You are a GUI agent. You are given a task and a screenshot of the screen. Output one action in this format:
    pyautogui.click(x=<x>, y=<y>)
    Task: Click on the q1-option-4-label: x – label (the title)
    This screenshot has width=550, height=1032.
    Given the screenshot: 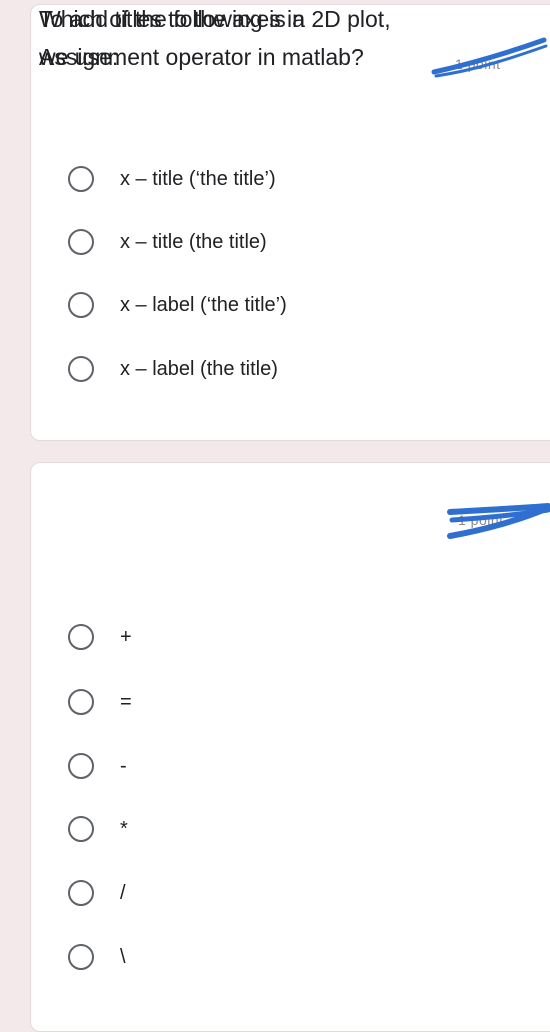 What is the action you would take?
    pyautogui.click(x=199, y=368)
    